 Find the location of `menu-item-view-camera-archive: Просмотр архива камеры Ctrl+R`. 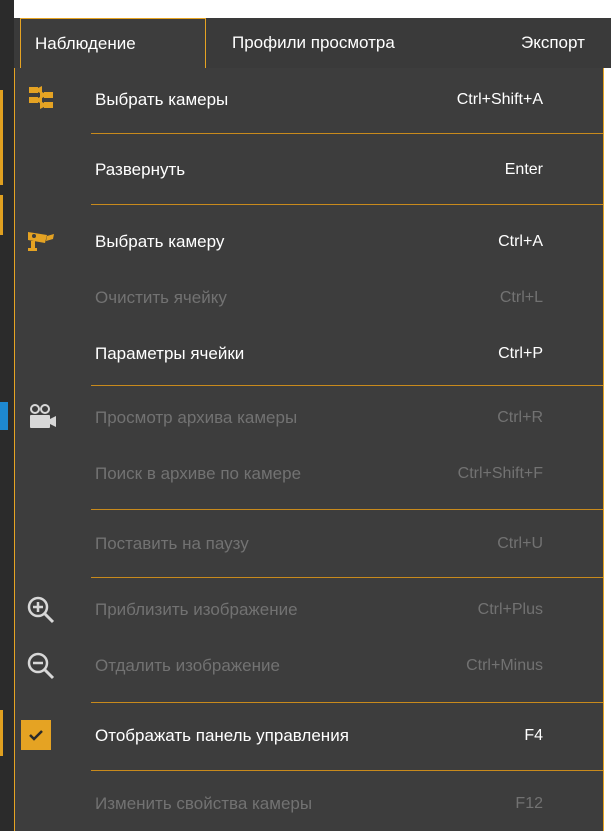

menu-item-view-camera-archive: Просмотр архива камеры Ctrl+R is located at coordinates (309, 418).